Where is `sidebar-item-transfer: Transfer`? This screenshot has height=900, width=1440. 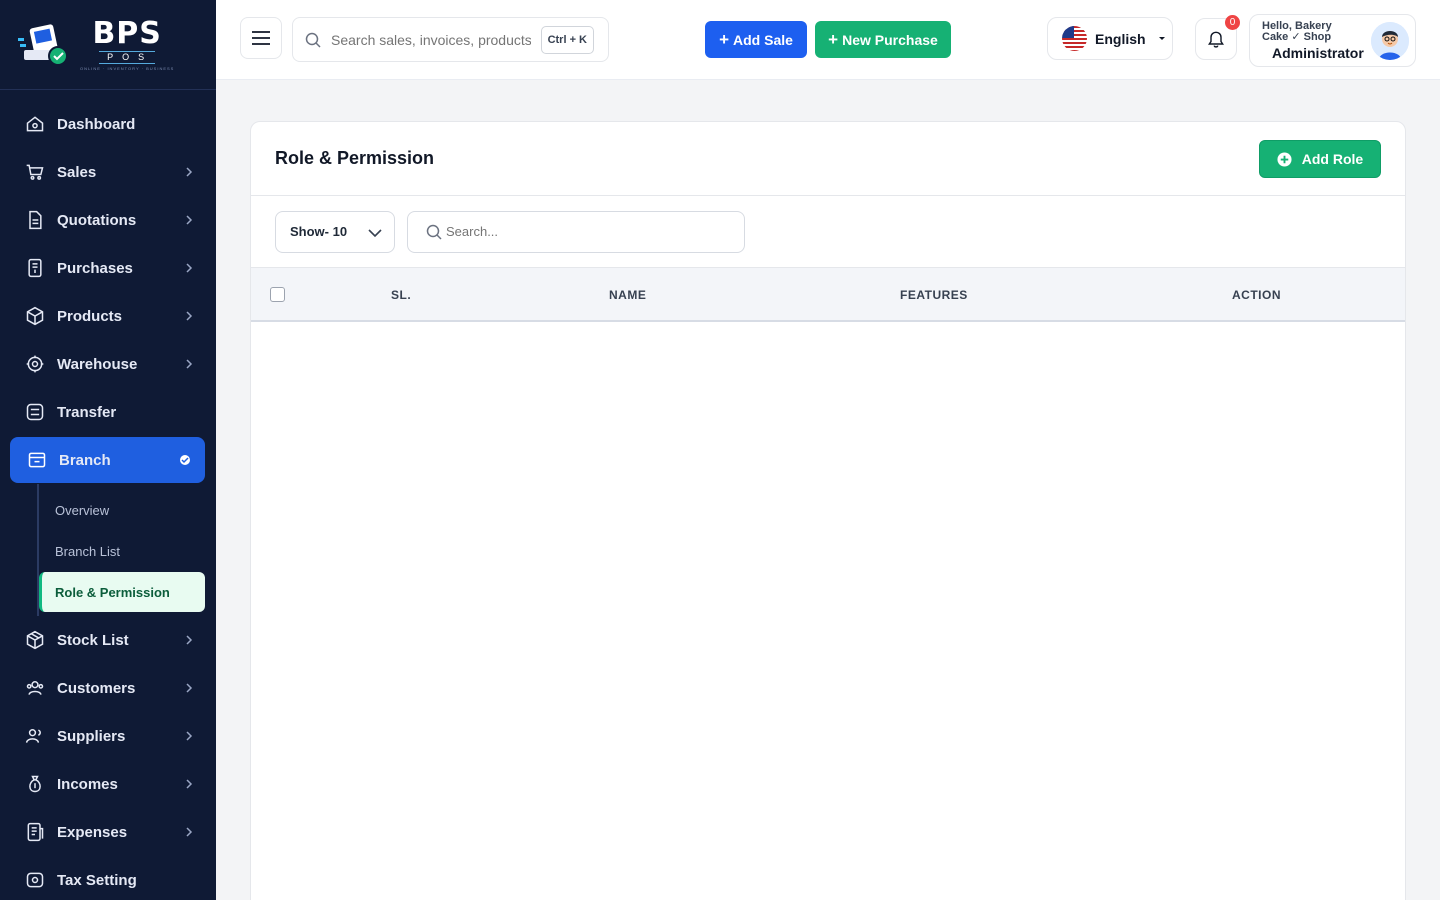 sidebar-item-transfer: Transfer is located at coordinates (108, 412).